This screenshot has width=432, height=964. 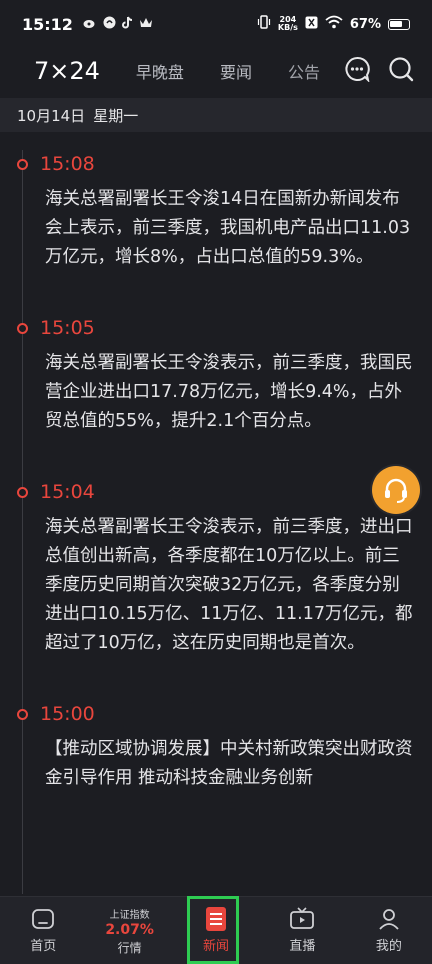 What do you see at coordinates (216, 115) in the screenshot?
I see `date-bar: 10月14日 星期一` at bounding box center [216, 115].